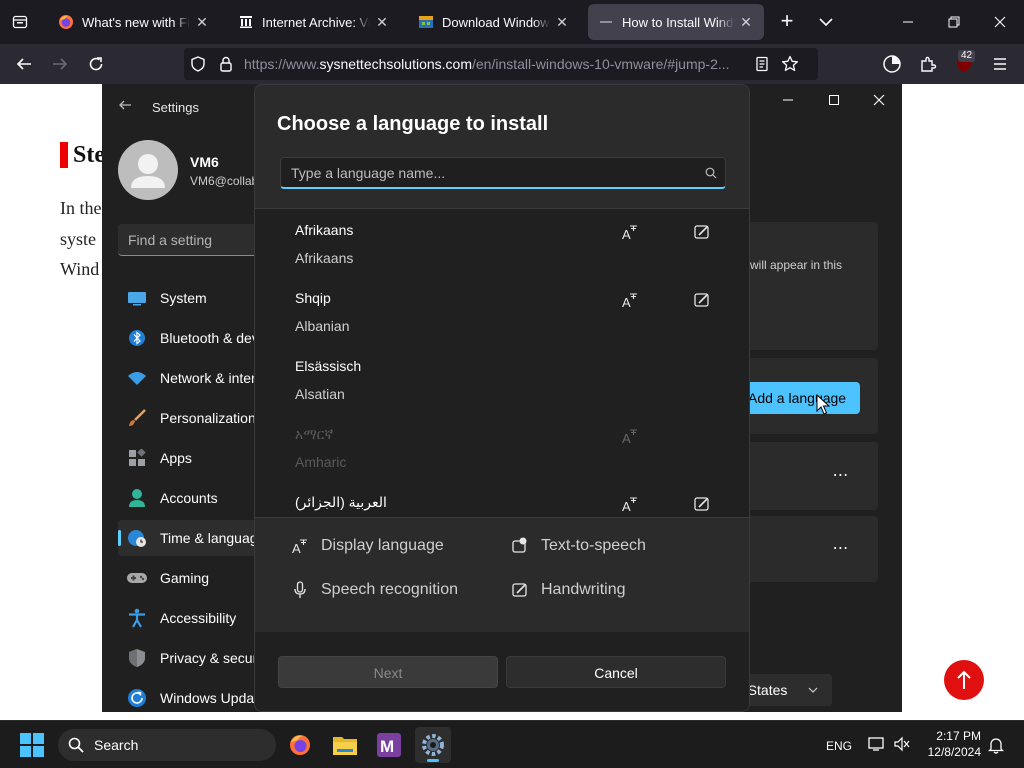 The image size is (1024, 768). I want to click on globe-clock-icon, so click(137, 538).